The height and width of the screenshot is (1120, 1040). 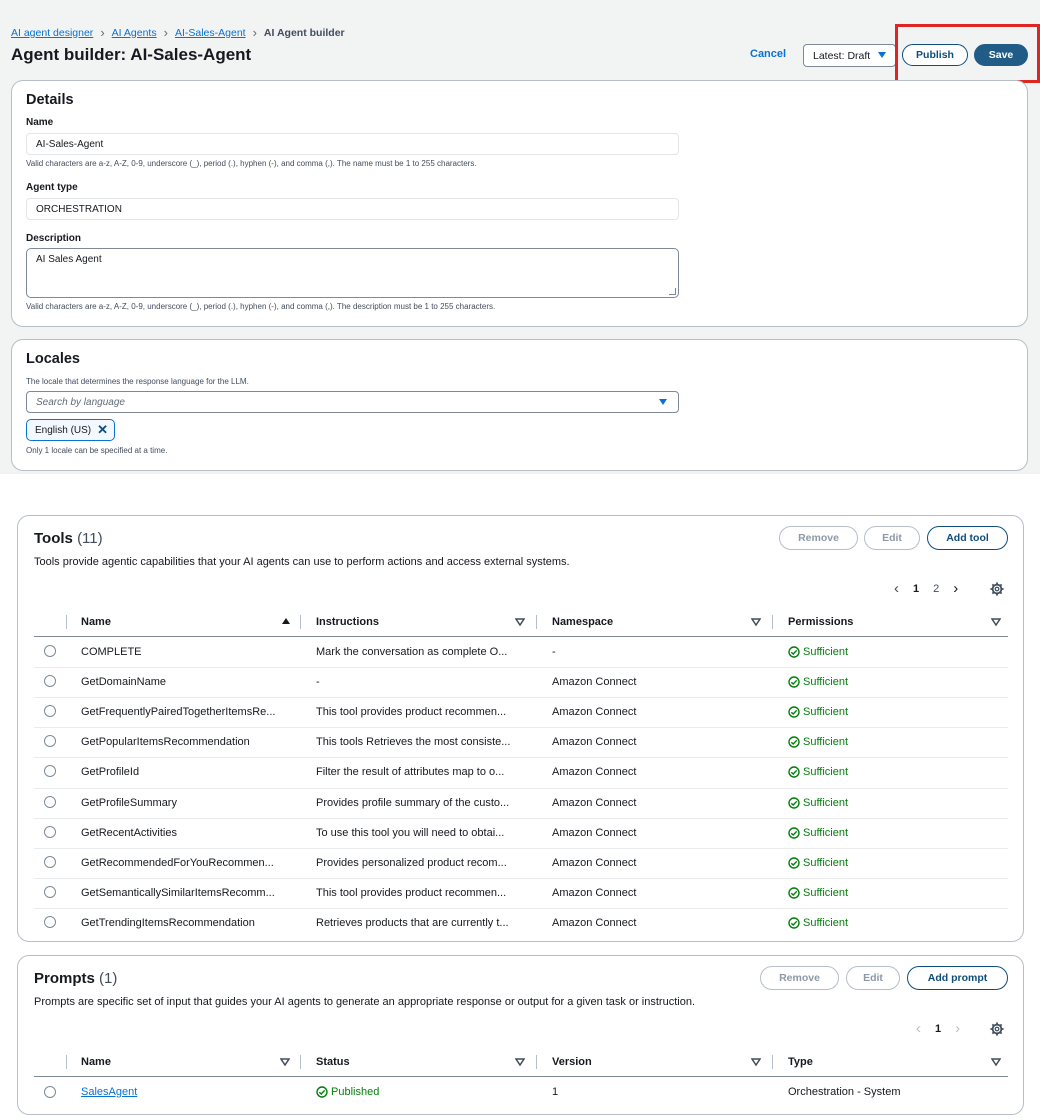 I want to click on column-header-type: Type, so click(x=800, y=1062).